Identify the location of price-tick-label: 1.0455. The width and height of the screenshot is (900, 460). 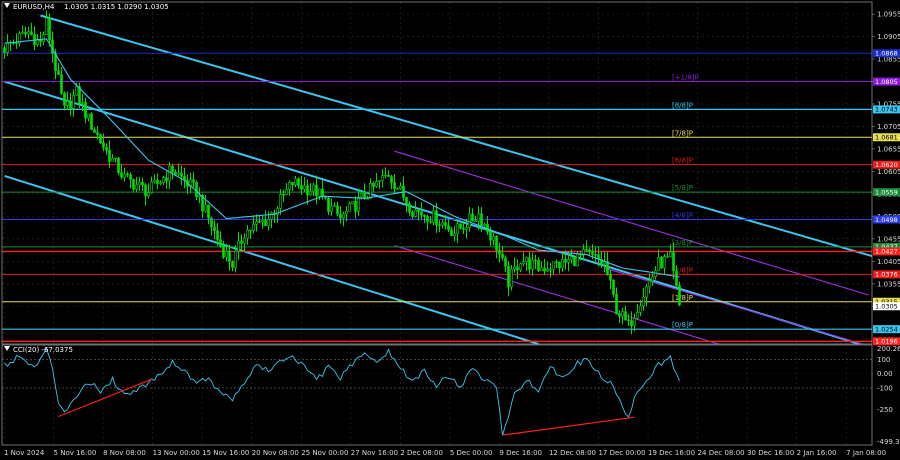
(888, 239).